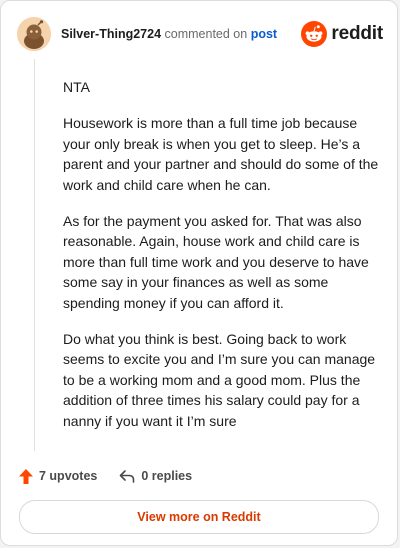 The height and width of the screenshot is (548, 400). I want to click on avatar-snoo-icon, so click(34, 34).